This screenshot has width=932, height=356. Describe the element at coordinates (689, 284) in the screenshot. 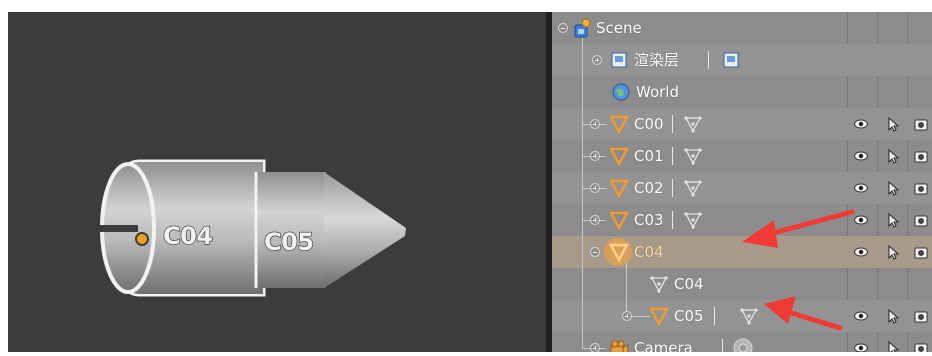

I see `mesh-data-label-c04: C04` at that location.